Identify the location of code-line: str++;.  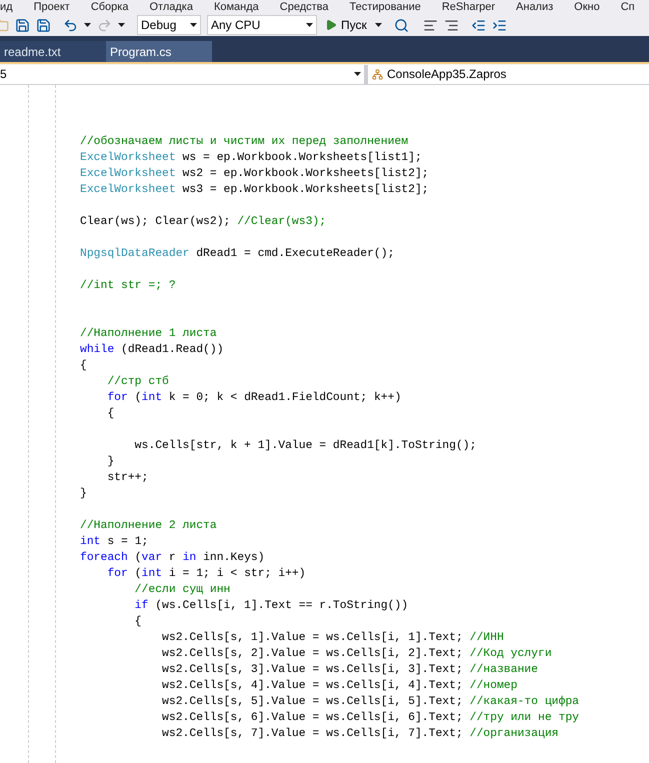
(127, 478).